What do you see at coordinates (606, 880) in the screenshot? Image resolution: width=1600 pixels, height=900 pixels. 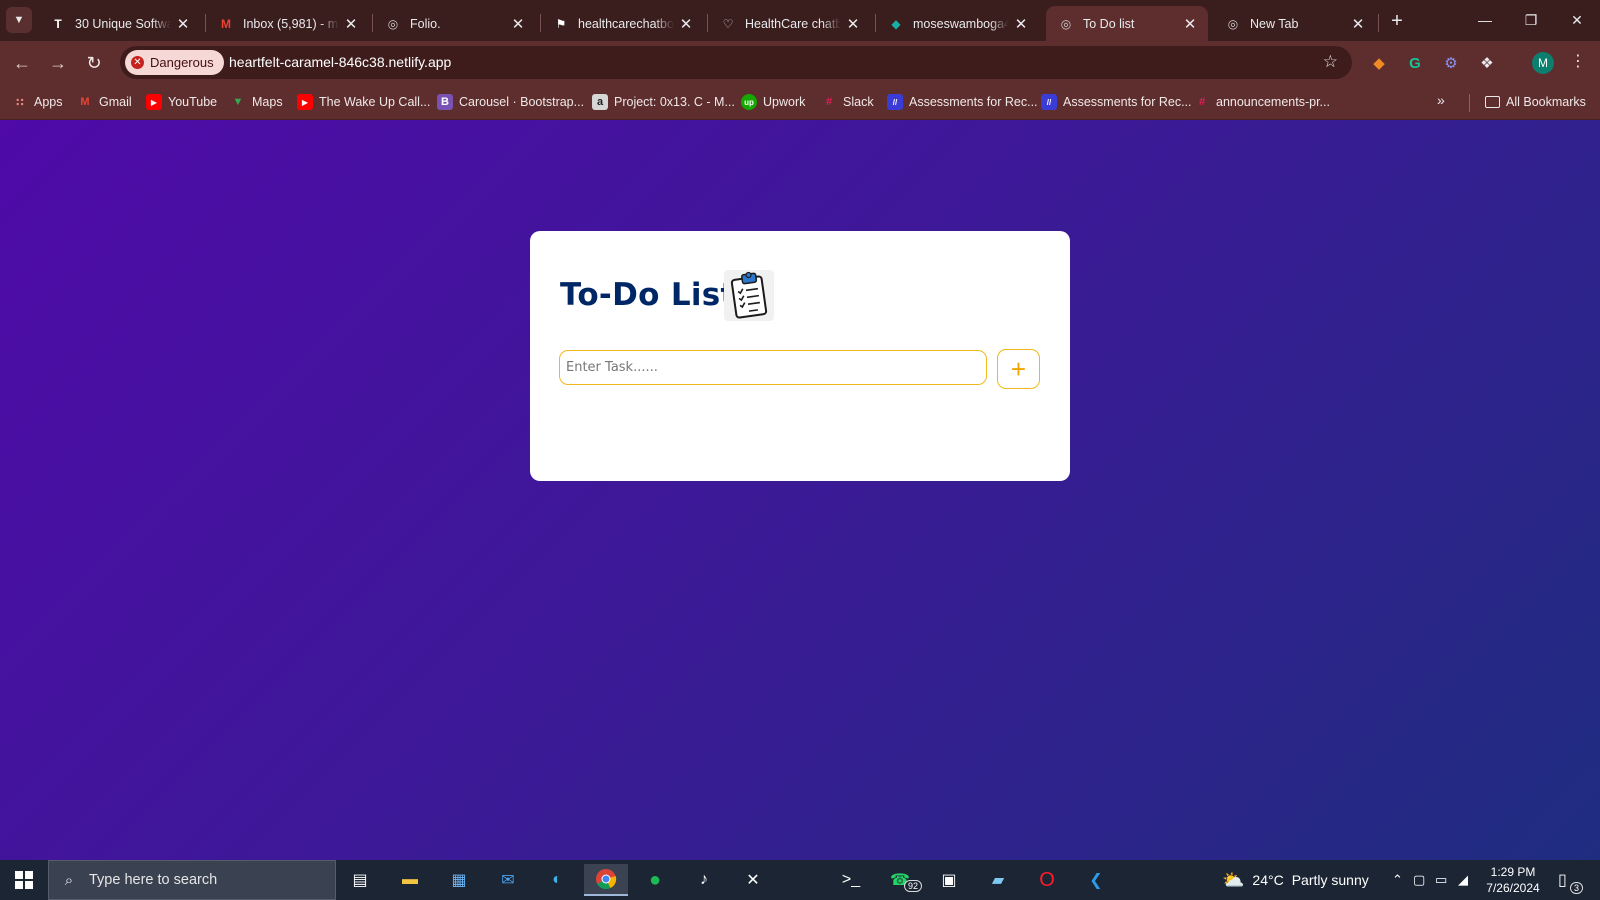 I see `chrome-taskbar-icon` at bounding box center [606, 880].